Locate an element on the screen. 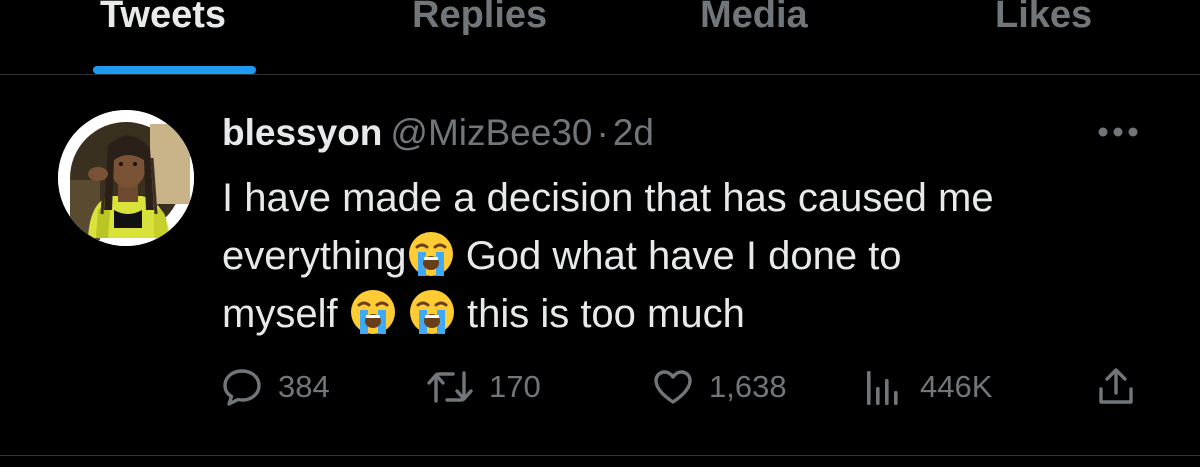 This screenshot has width=1200, height=467. views-chart-icon is located at coordinates (884, 387).